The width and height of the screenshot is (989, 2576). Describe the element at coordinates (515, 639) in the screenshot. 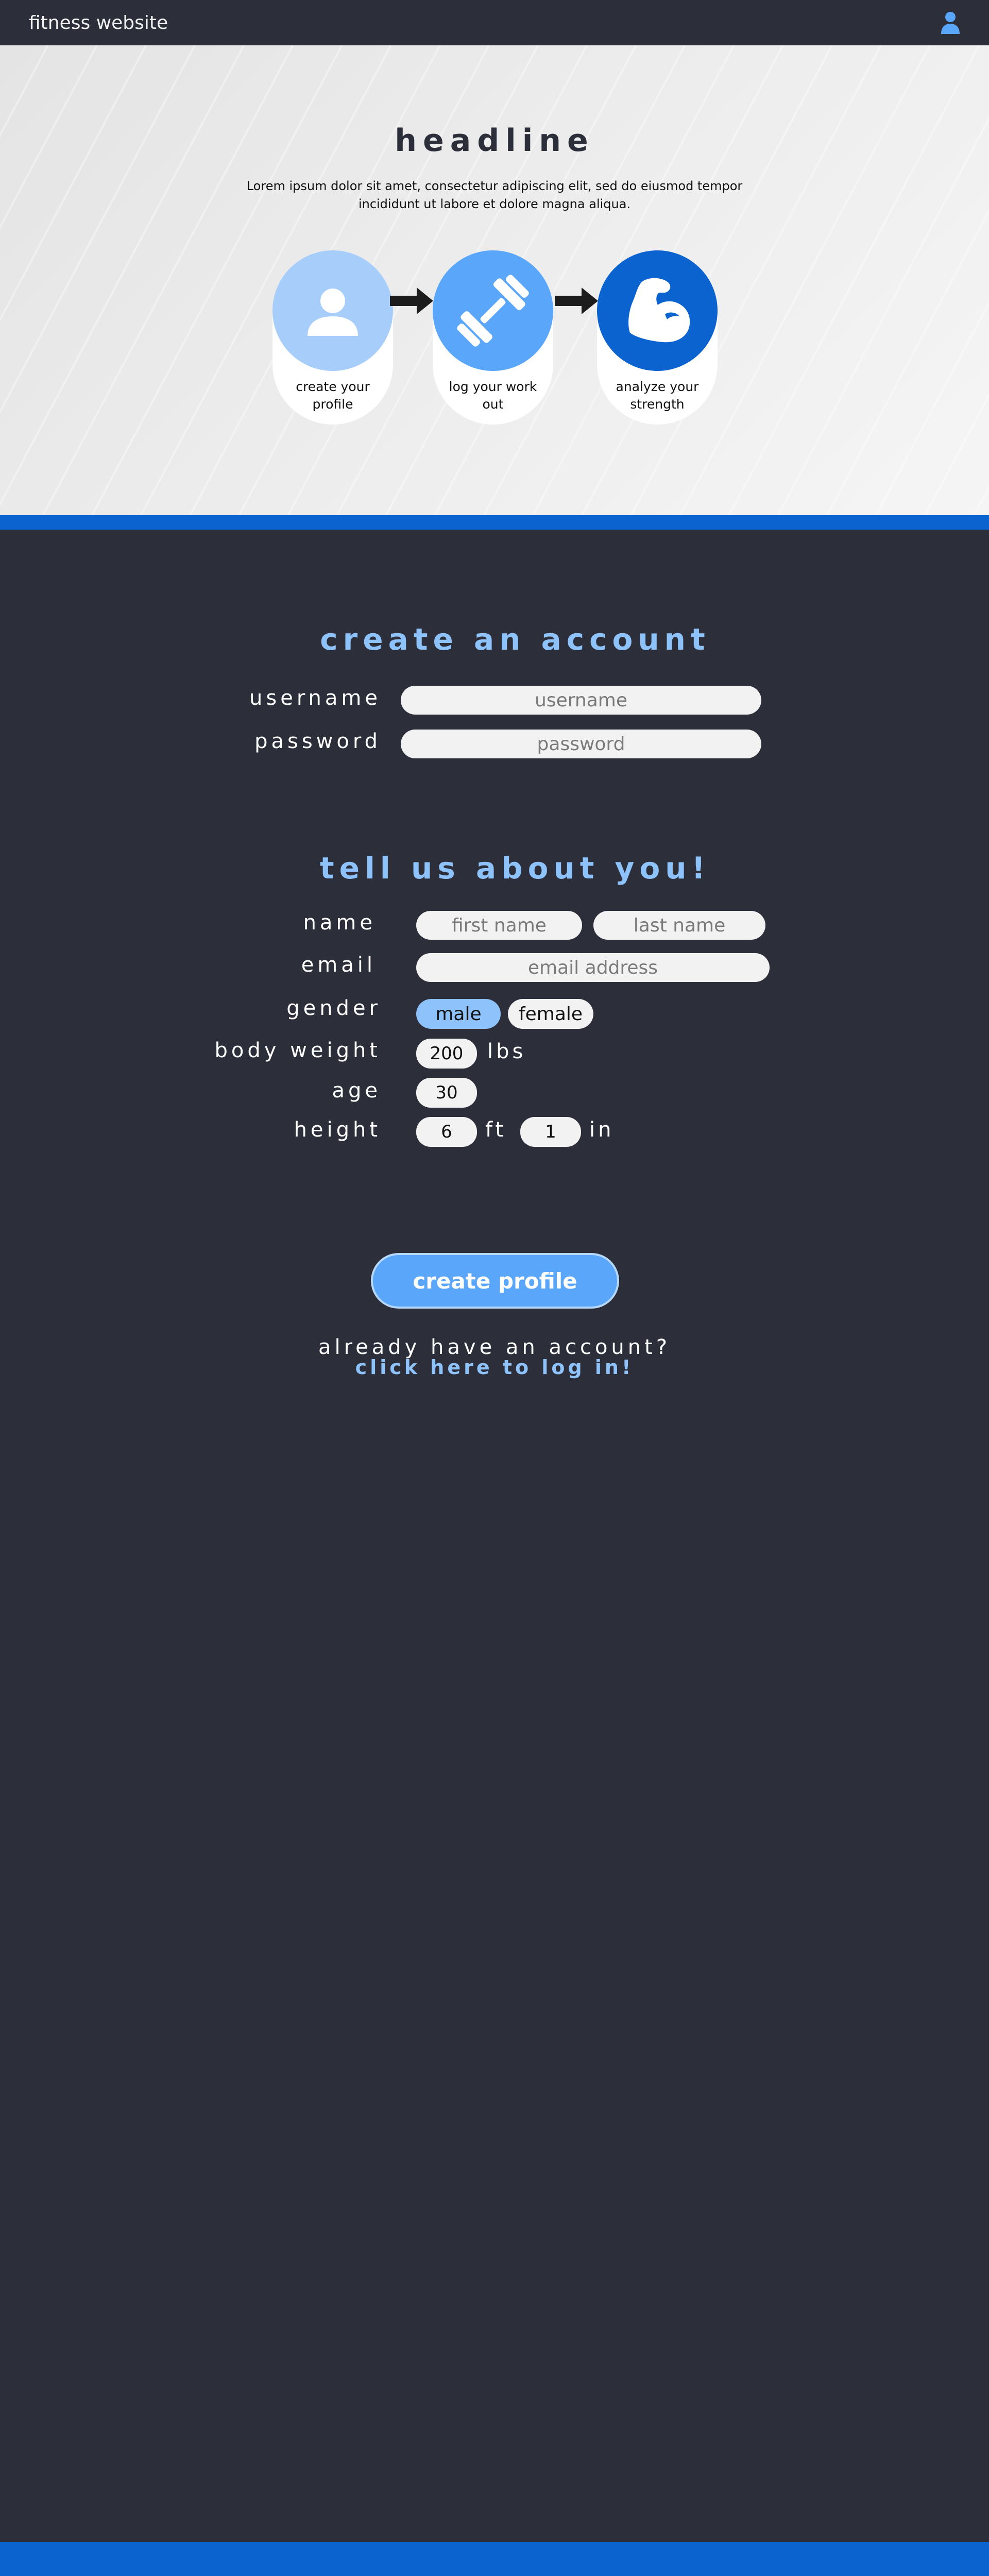

I see `create-account-title: create an account` at that location.